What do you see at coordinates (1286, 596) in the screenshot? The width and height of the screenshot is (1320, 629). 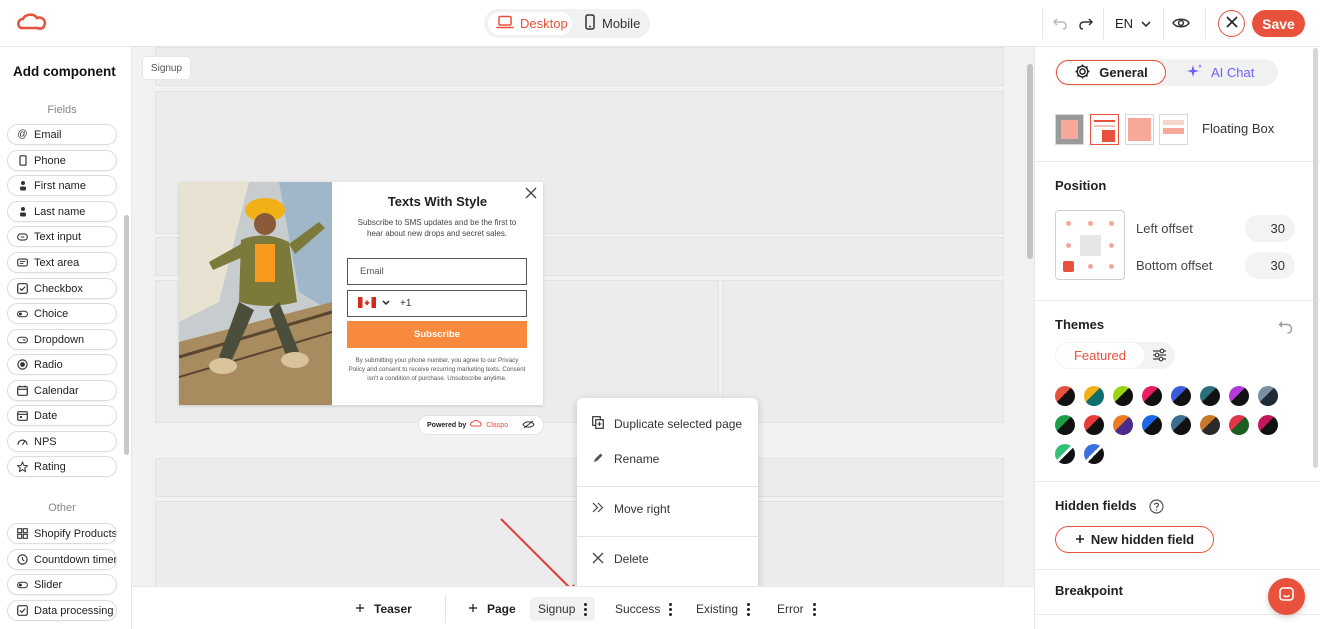 I see `support-chat-button` at bounding box center [1286, 596].